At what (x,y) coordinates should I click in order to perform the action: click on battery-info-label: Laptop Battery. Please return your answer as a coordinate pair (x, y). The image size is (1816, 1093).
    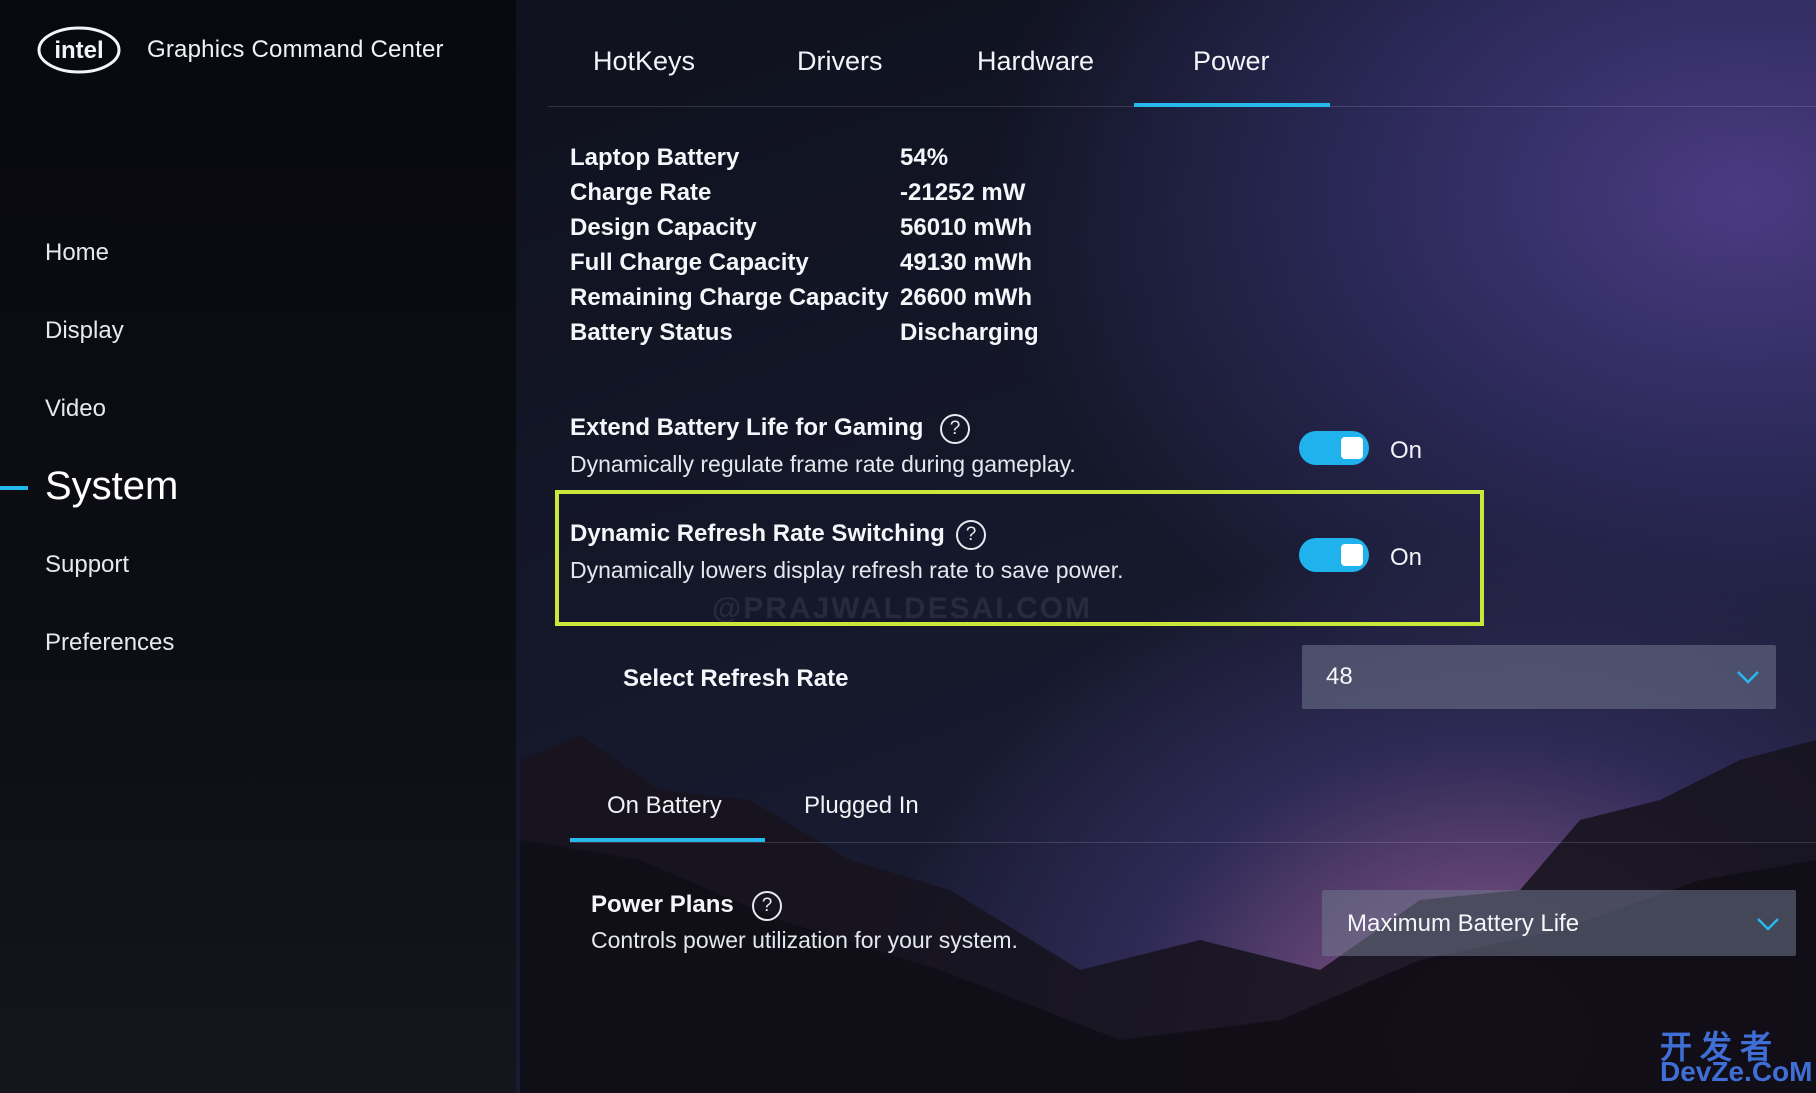
    Looking at the image, I should click on (655, 157).